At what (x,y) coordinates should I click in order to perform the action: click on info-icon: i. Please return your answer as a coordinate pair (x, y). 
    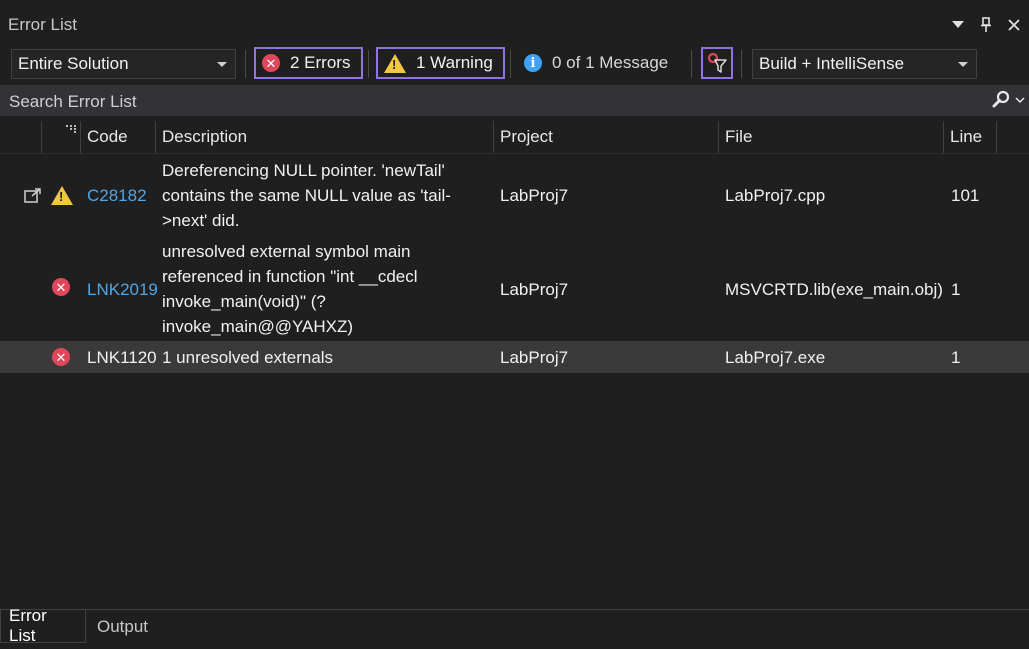
    Looking at the image, I should click on (533, 63).